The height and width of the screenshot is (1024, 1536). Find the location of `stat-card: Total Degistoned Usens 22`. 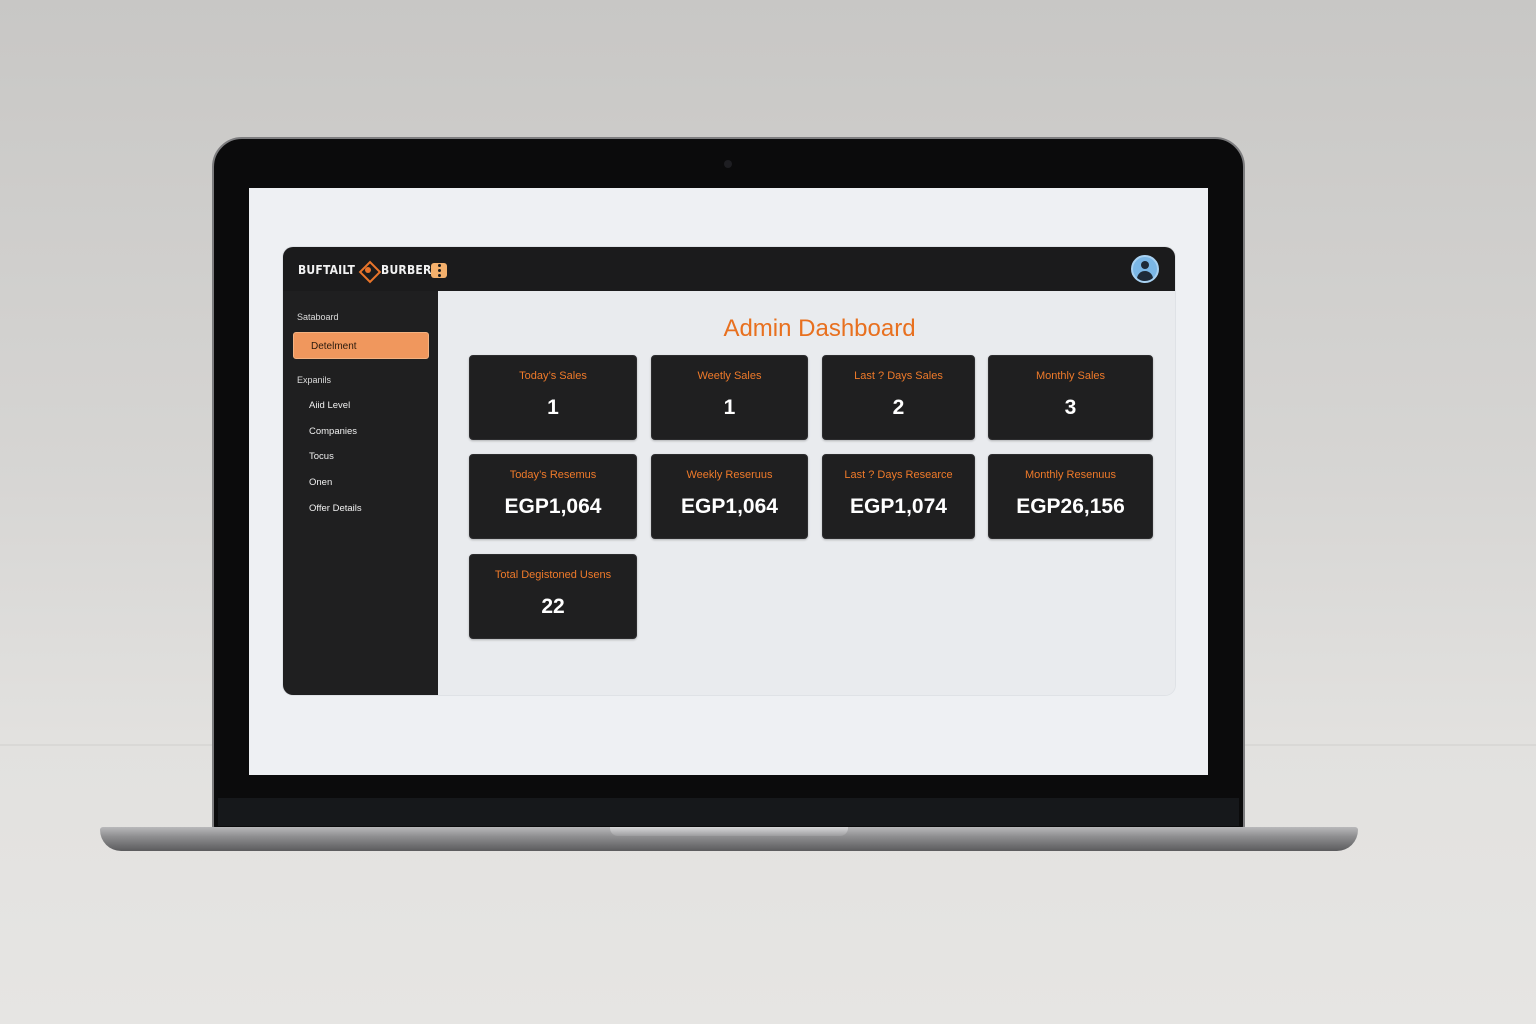

stat-card: Total Degistoned Usens 22 is located at coordinates (553, 596).